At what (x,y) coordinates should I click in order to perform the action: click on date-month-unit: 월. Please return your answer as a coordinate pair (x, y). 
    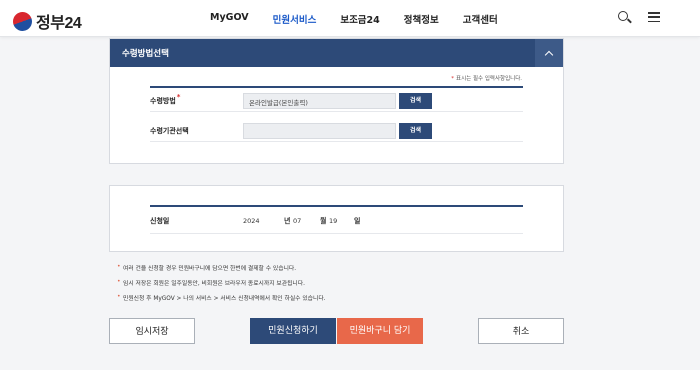
    Looking at the image, I should click on (323, 221).